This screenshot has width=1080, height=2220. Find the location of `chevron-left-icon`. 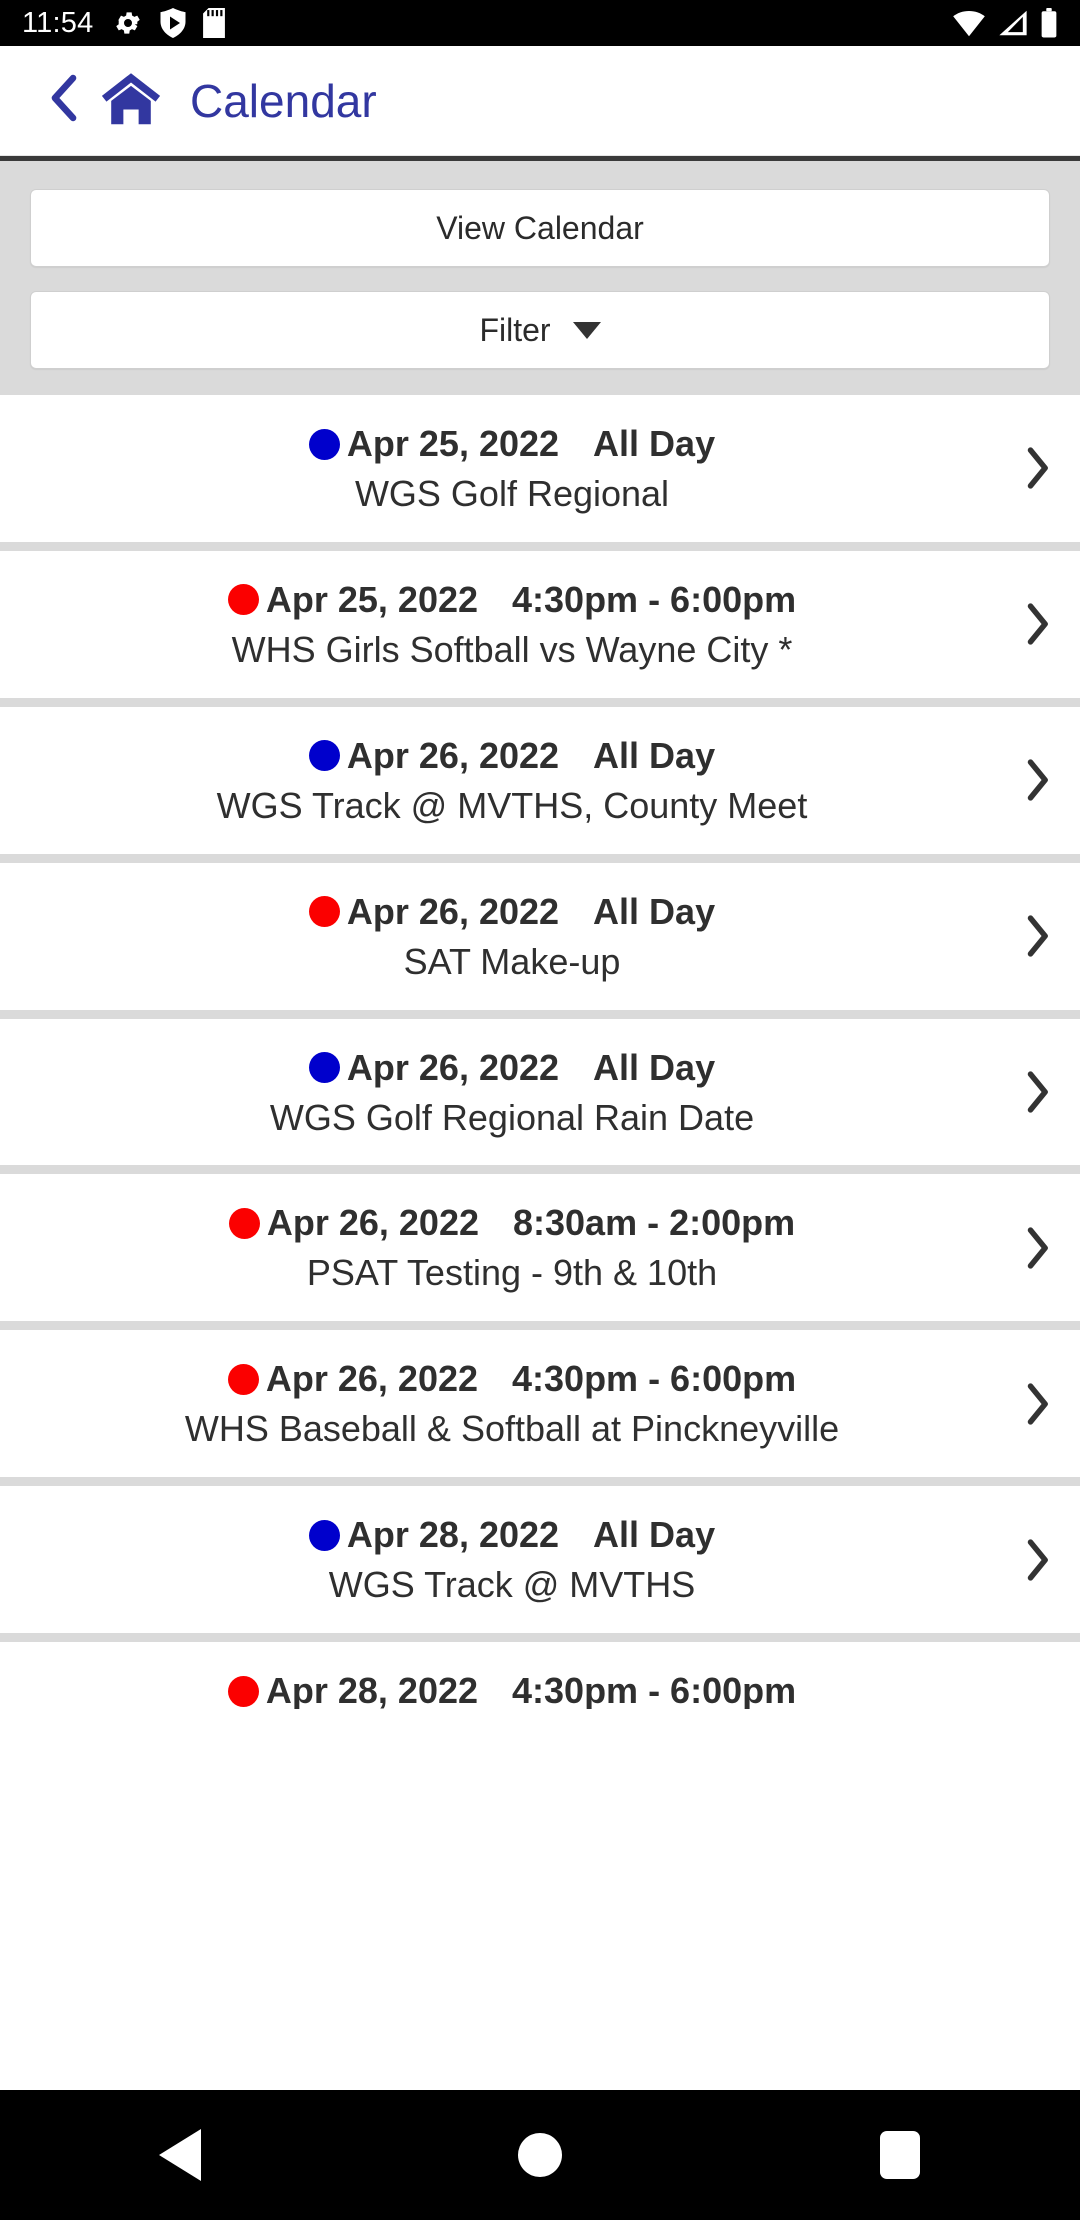

chevron-left-icon is located at coordinates (64, 100).